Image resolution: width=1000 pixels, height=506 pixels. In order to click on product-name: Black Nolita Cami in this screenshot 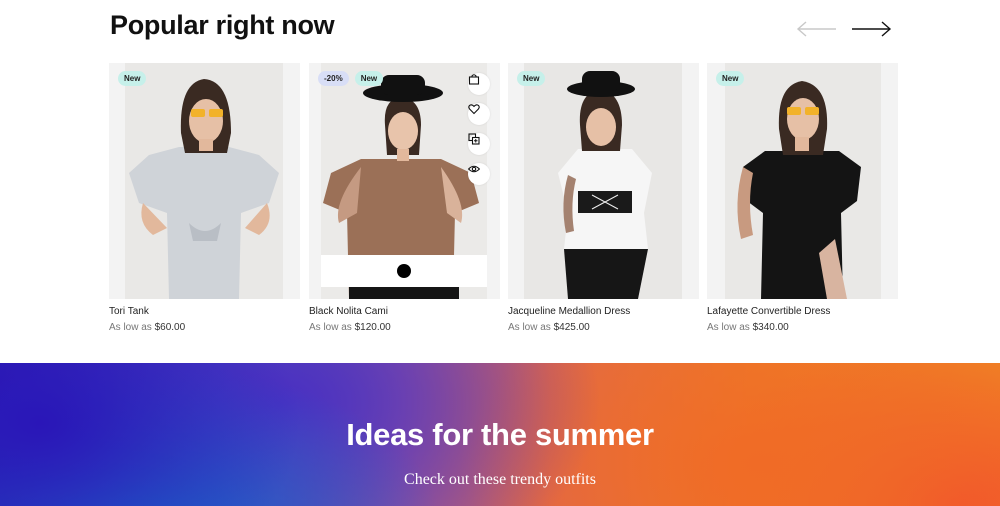, I will do `click(348, 311)`.